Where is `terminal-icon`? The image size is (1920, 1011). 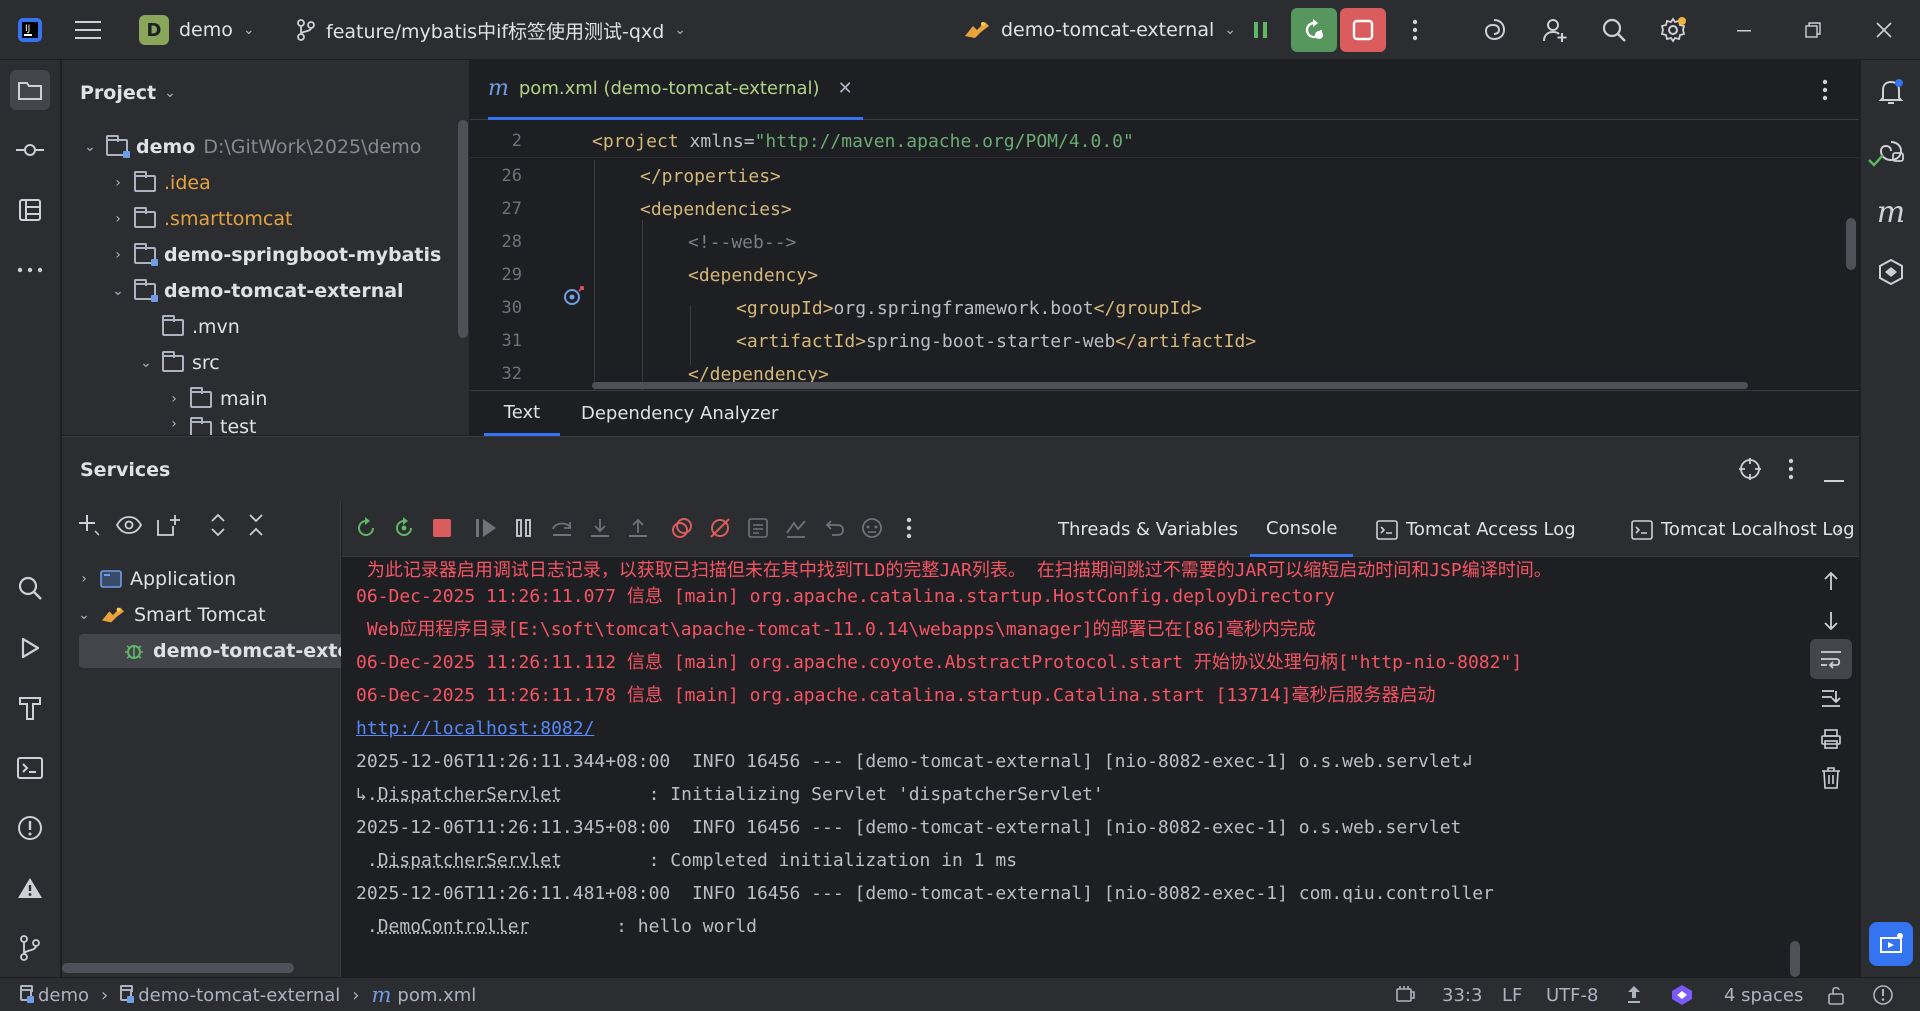 terminal-icon is located at coordinates (30, 768).